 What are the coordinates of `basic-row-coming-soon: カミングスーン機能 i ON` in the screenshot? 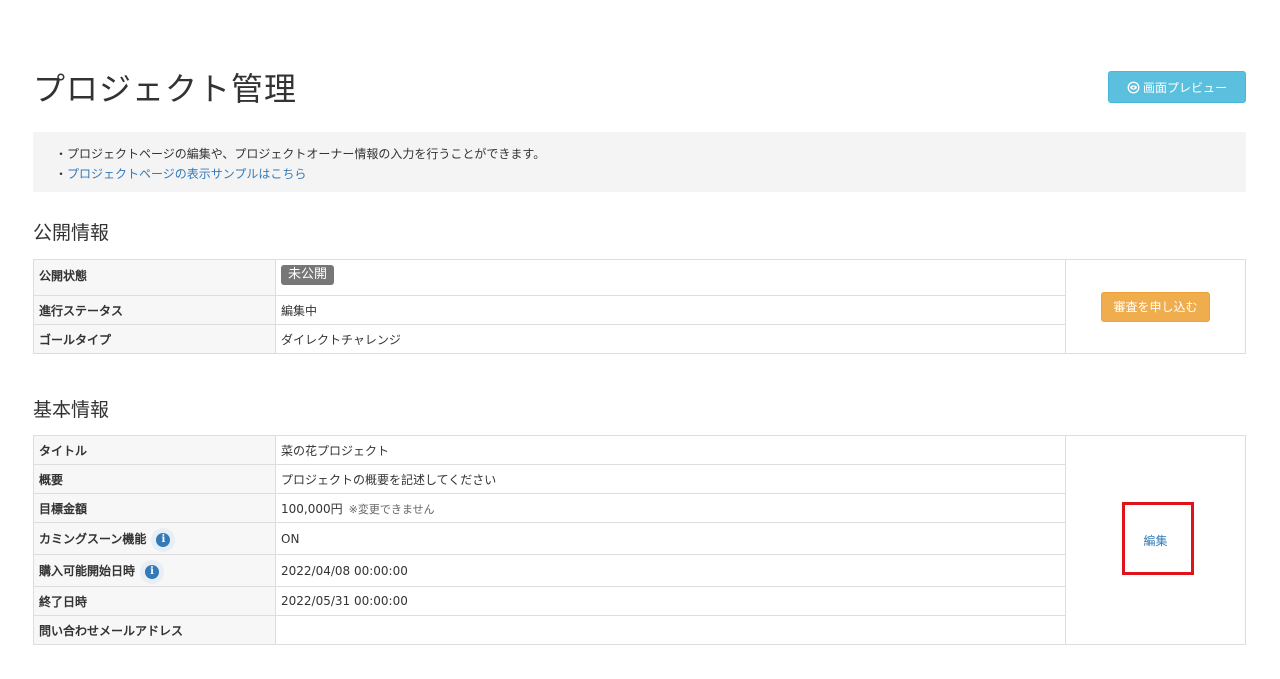 It's located at (639, 538).